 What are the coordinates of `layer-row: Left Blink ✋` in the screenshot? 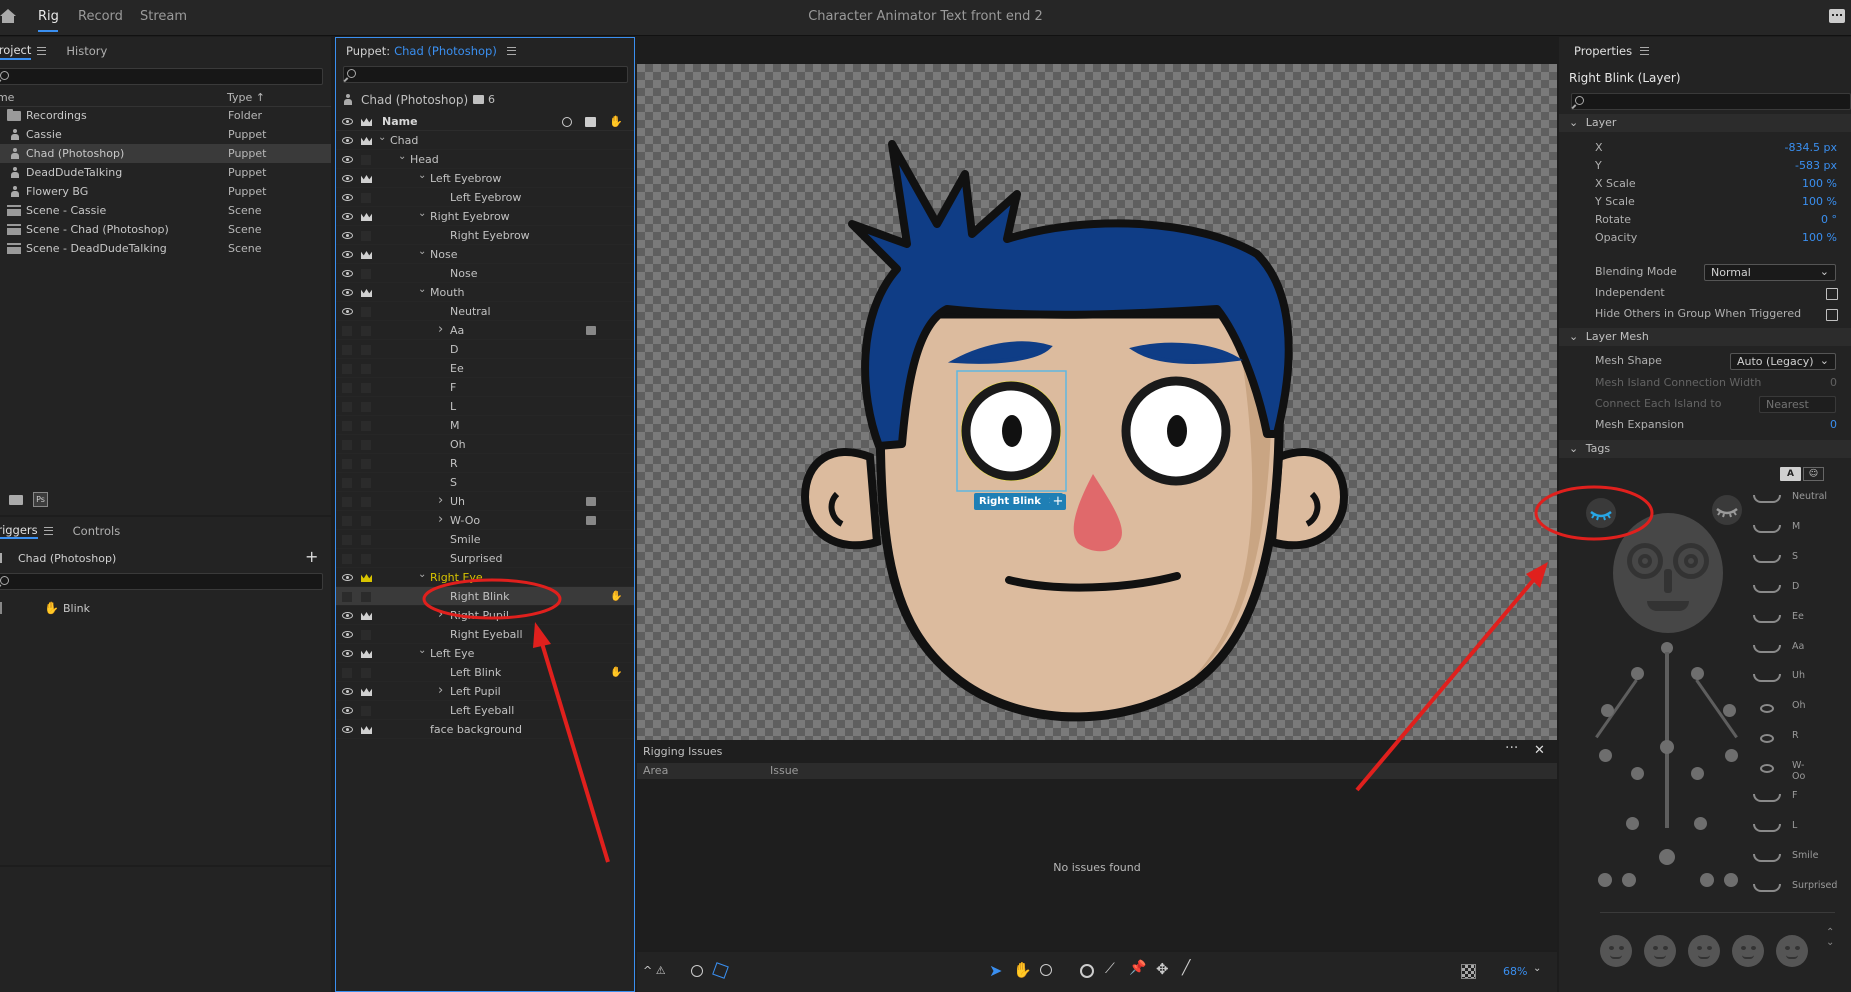 It's located at (485, 672).